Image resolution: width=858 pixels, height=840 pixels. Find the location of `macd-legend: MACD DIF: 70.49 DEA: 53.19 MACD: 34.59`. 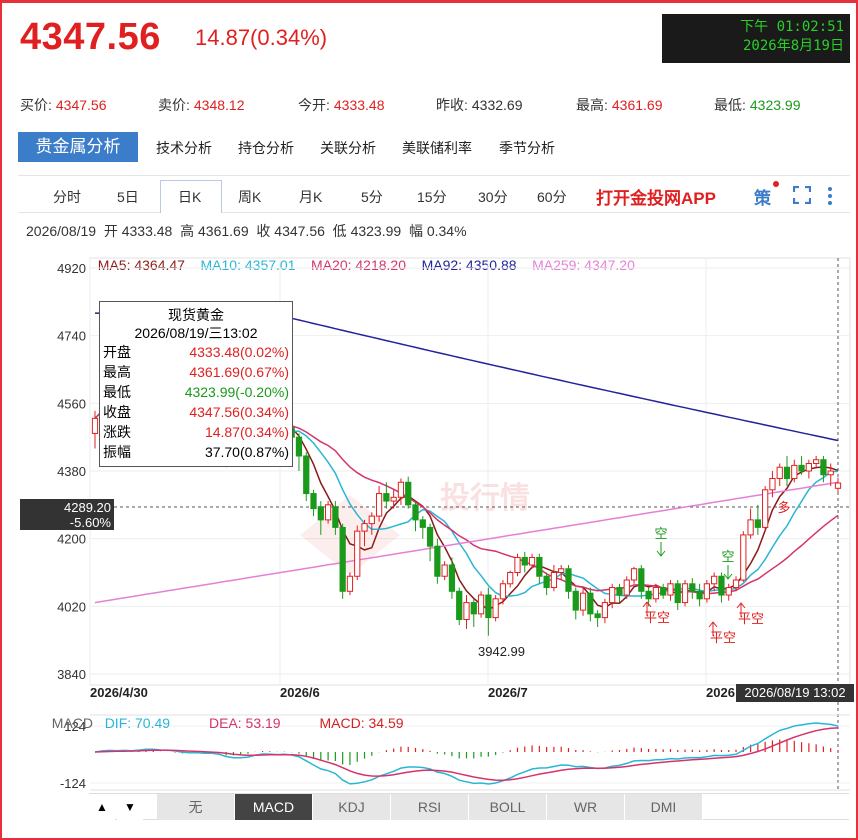

macd-legend: MACD DIF: 70.49 DEA: 53.19 MACD: 34.59 is located at coordinates (224, 715).